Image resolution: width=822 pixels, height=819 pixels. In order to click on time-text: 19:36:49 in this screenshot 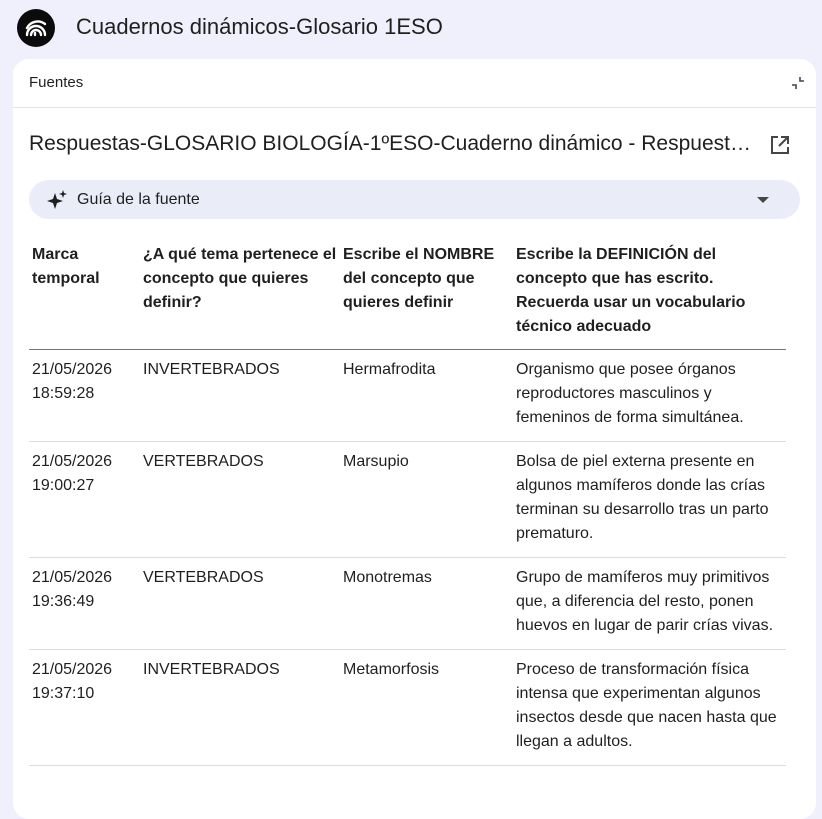, I will do `click(63, 601)`.